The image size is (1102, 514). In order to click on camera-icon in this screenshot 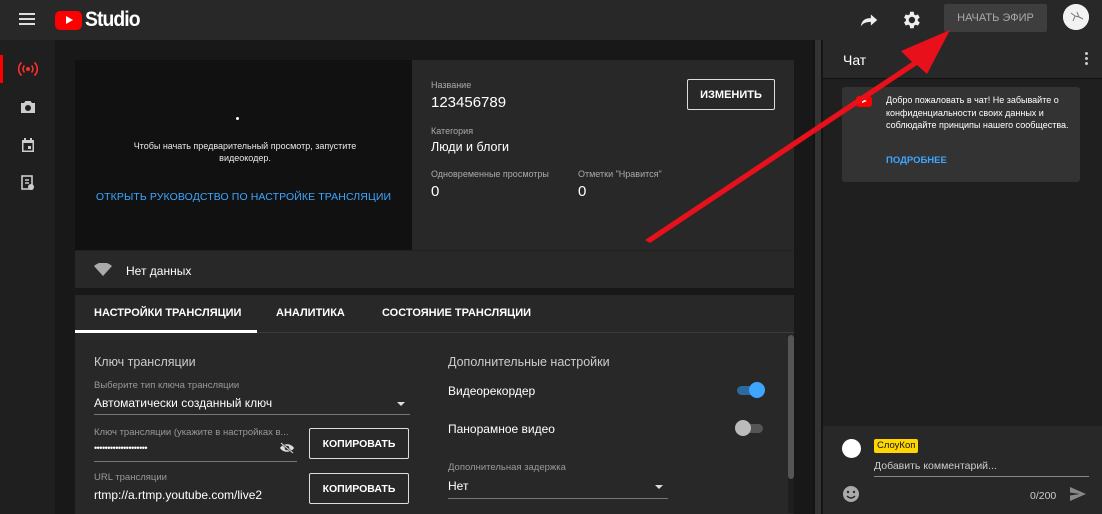, I will do `click(27, 107)`.